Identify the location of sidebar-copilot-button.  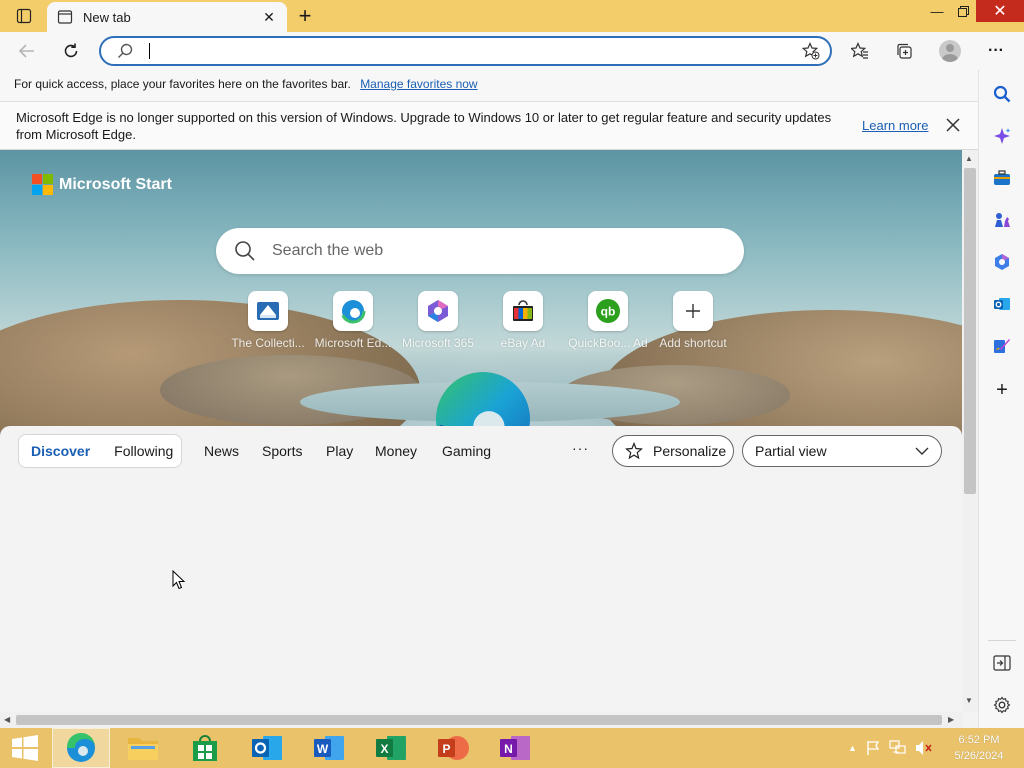
(1002, 136).